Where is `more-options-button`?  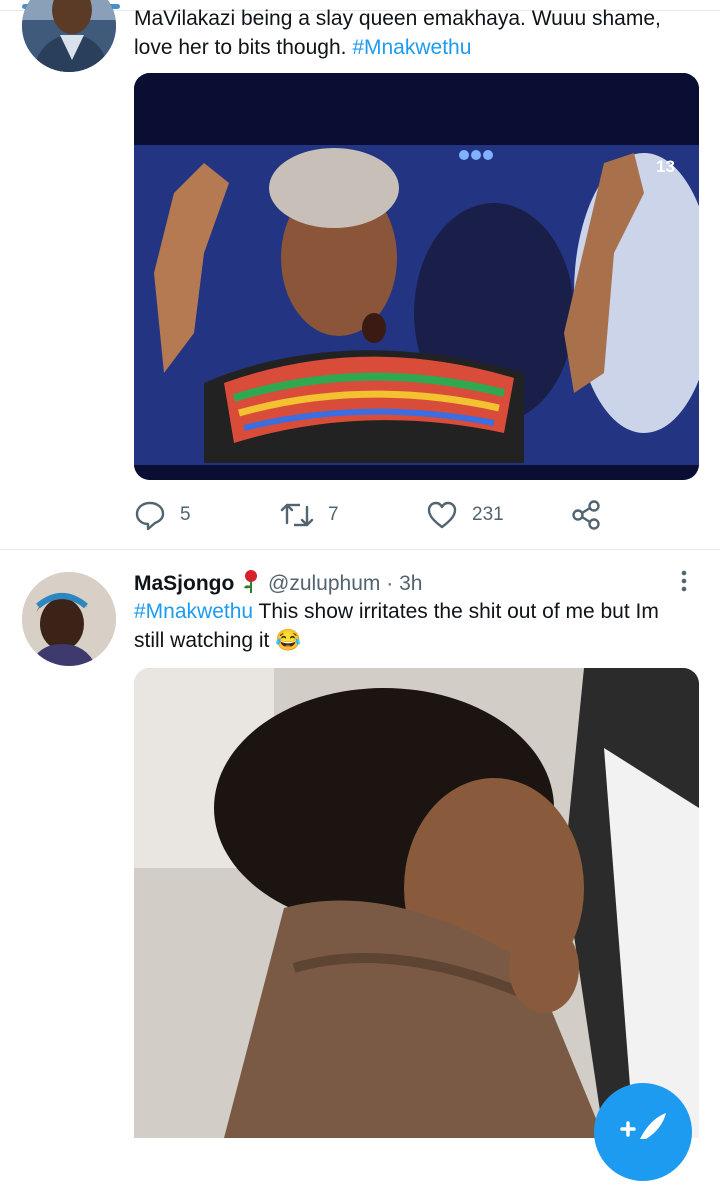 more-options-button is located at coordinates (684, 582).